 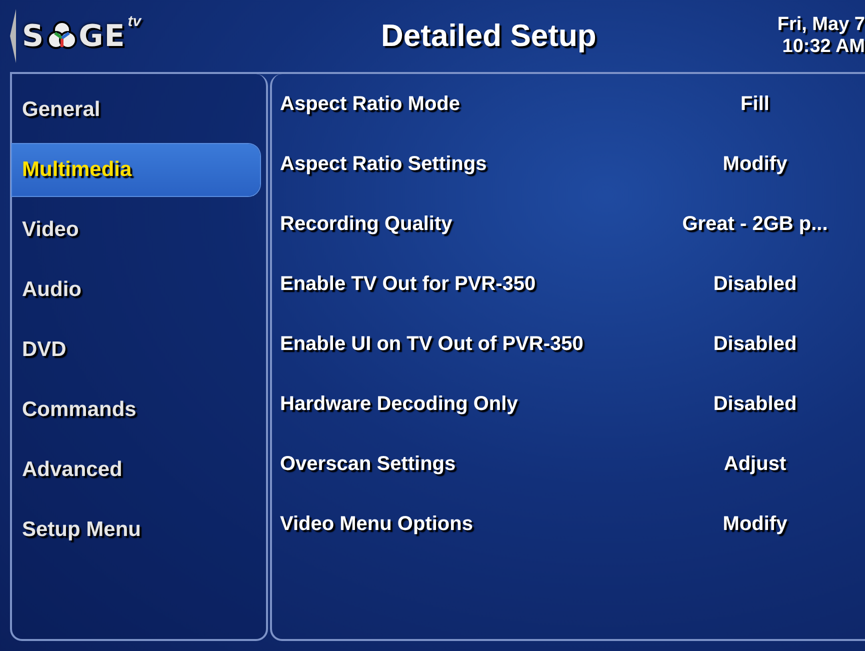 I want to click on logo-text: GE, so click(x=102, y=36).